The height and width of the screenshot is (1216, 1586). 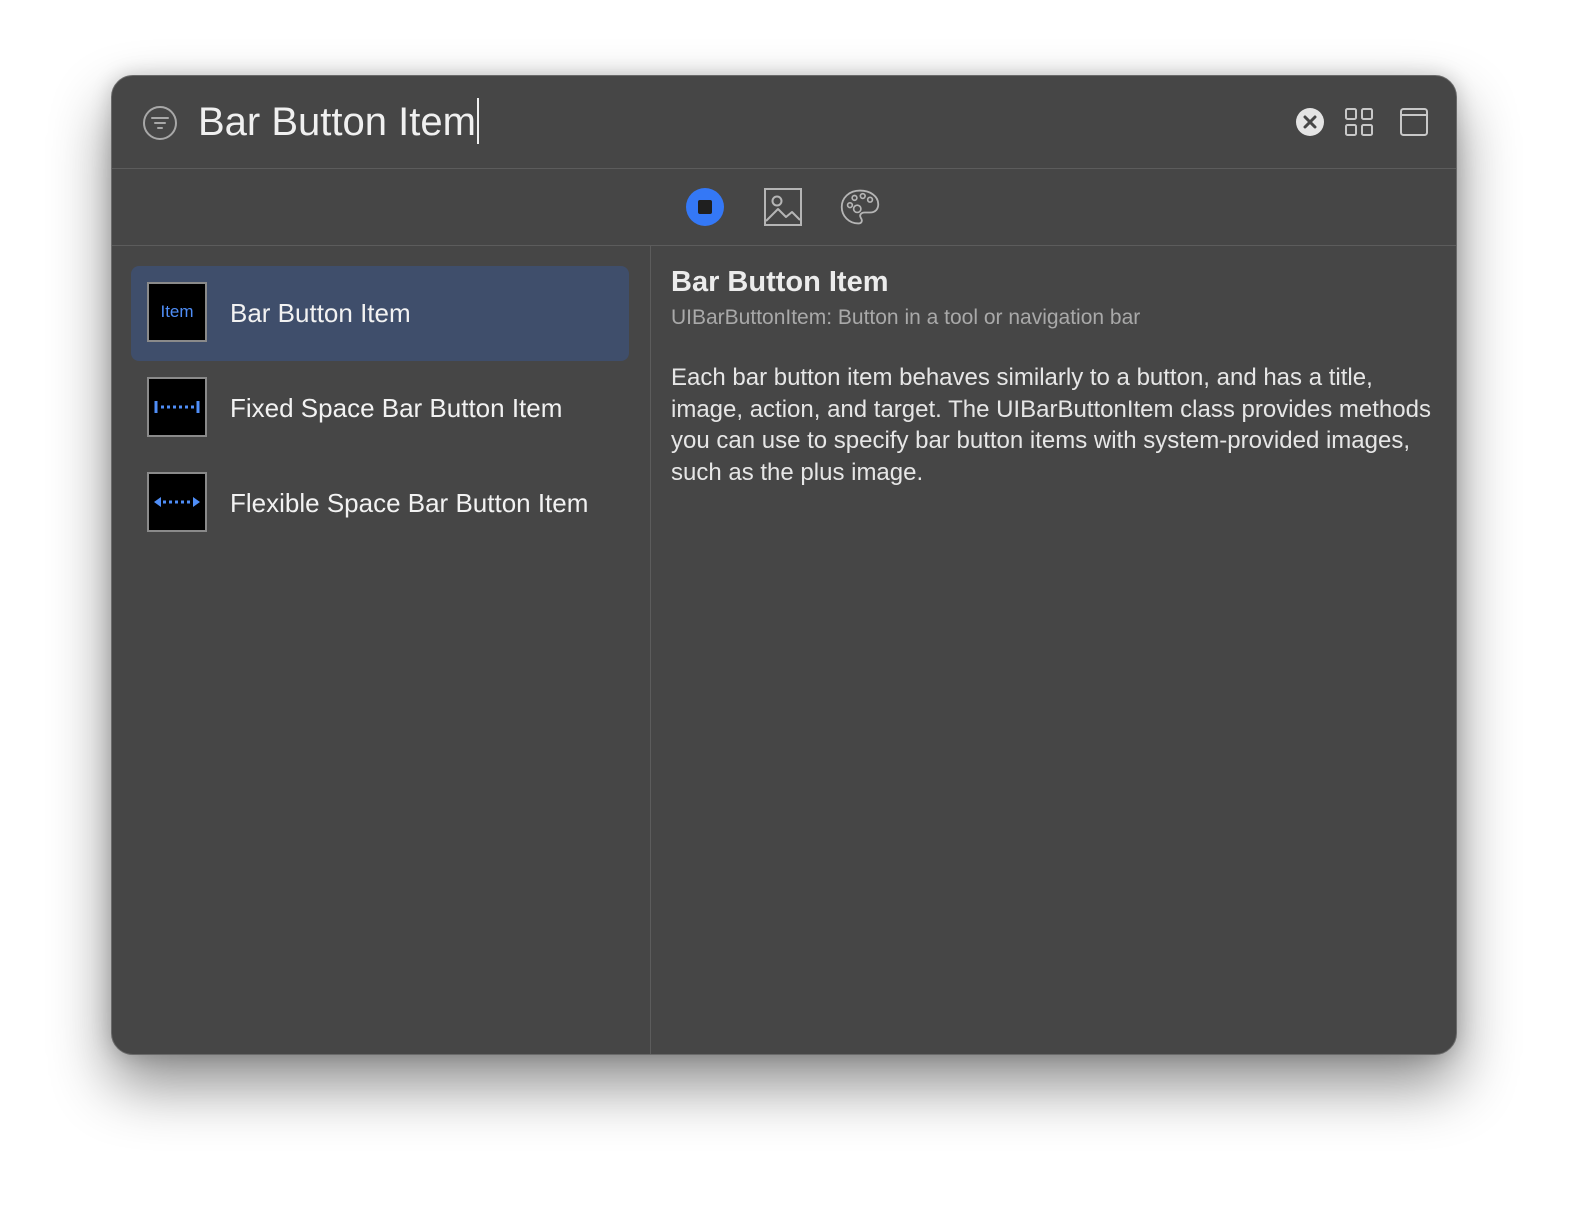 I want to click on media-library-icon, so click(x=783, y=207).